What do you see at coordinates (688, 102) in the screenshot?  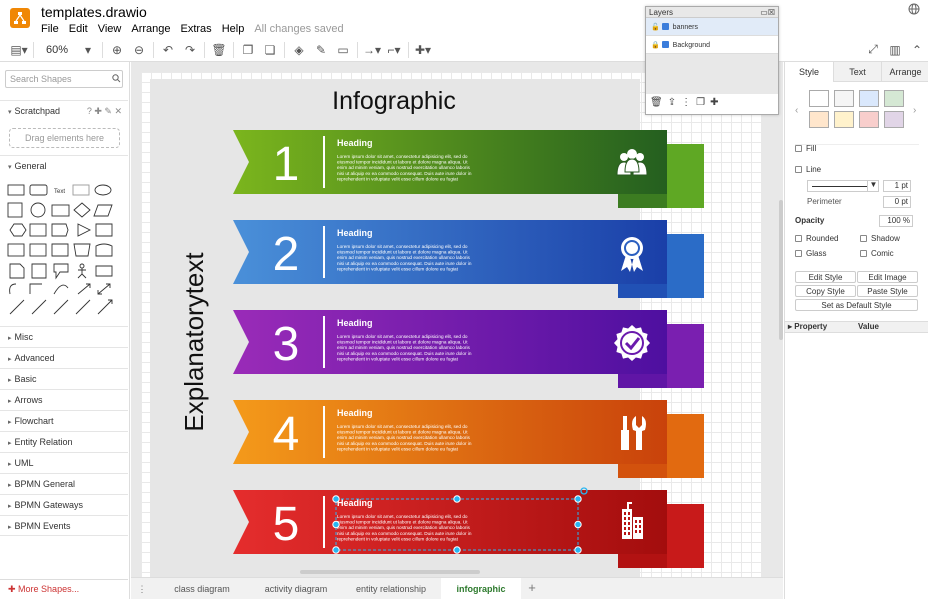 I see `layer-menu-icon: ⋮` at bounding box center [688, 102].